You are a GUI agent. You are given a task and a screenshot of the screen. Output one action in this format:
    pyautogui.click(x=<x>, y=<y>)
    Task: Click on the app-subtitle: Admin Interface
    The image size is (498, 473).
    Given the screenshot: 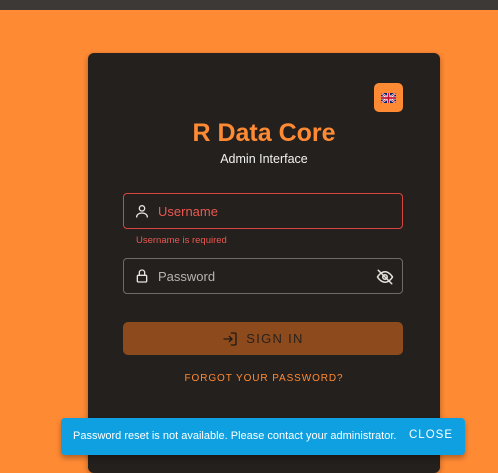 What is the action you would take?
    pyautogui.click(x=264, y=159)
    